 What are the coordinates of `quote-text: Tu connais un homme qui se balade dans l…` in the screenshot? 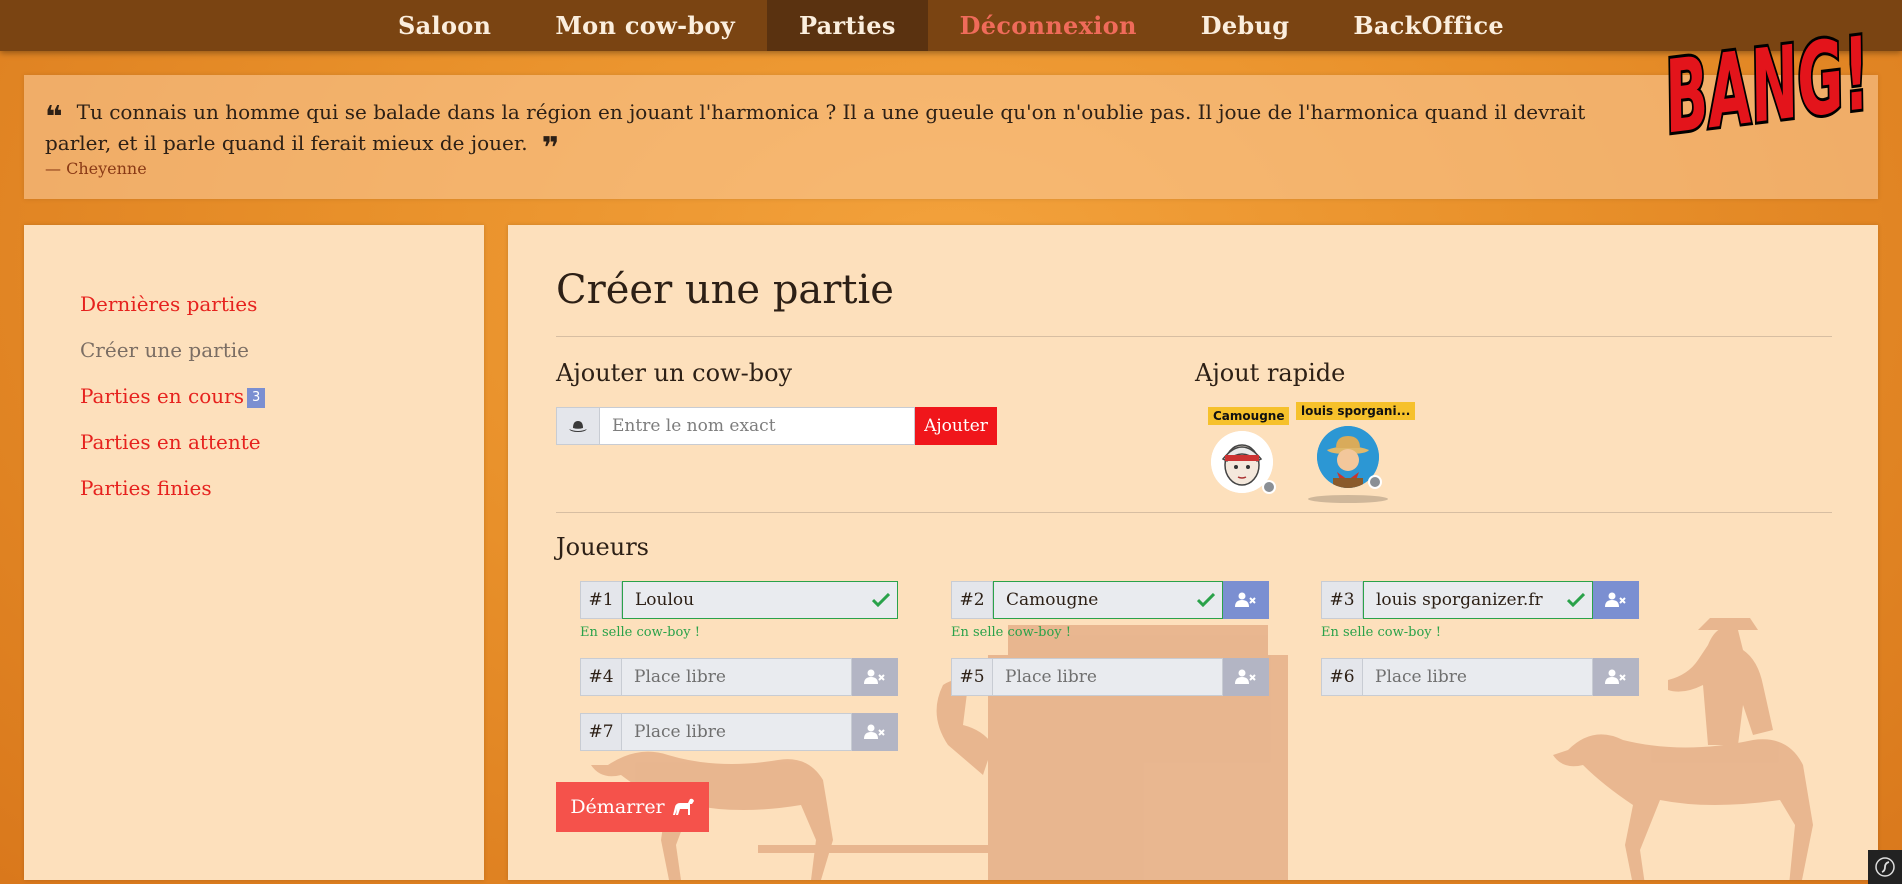 It's located at (815, 127).